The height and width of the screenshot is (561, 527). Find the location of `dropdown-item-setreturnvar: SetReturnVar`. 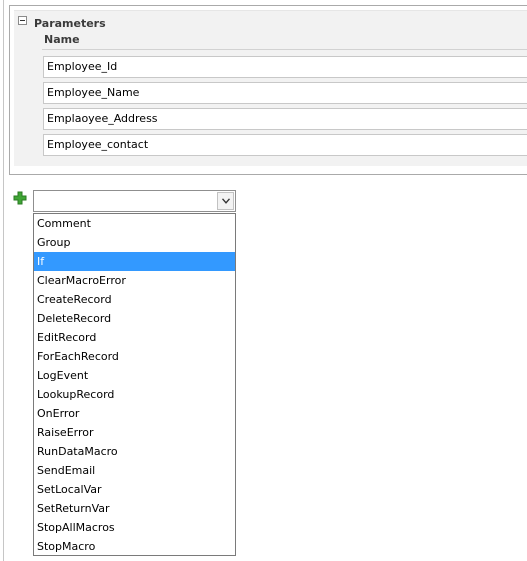

dropdown-item-setreturnvar: SetReturnVar is located at coordinates (134, 508).